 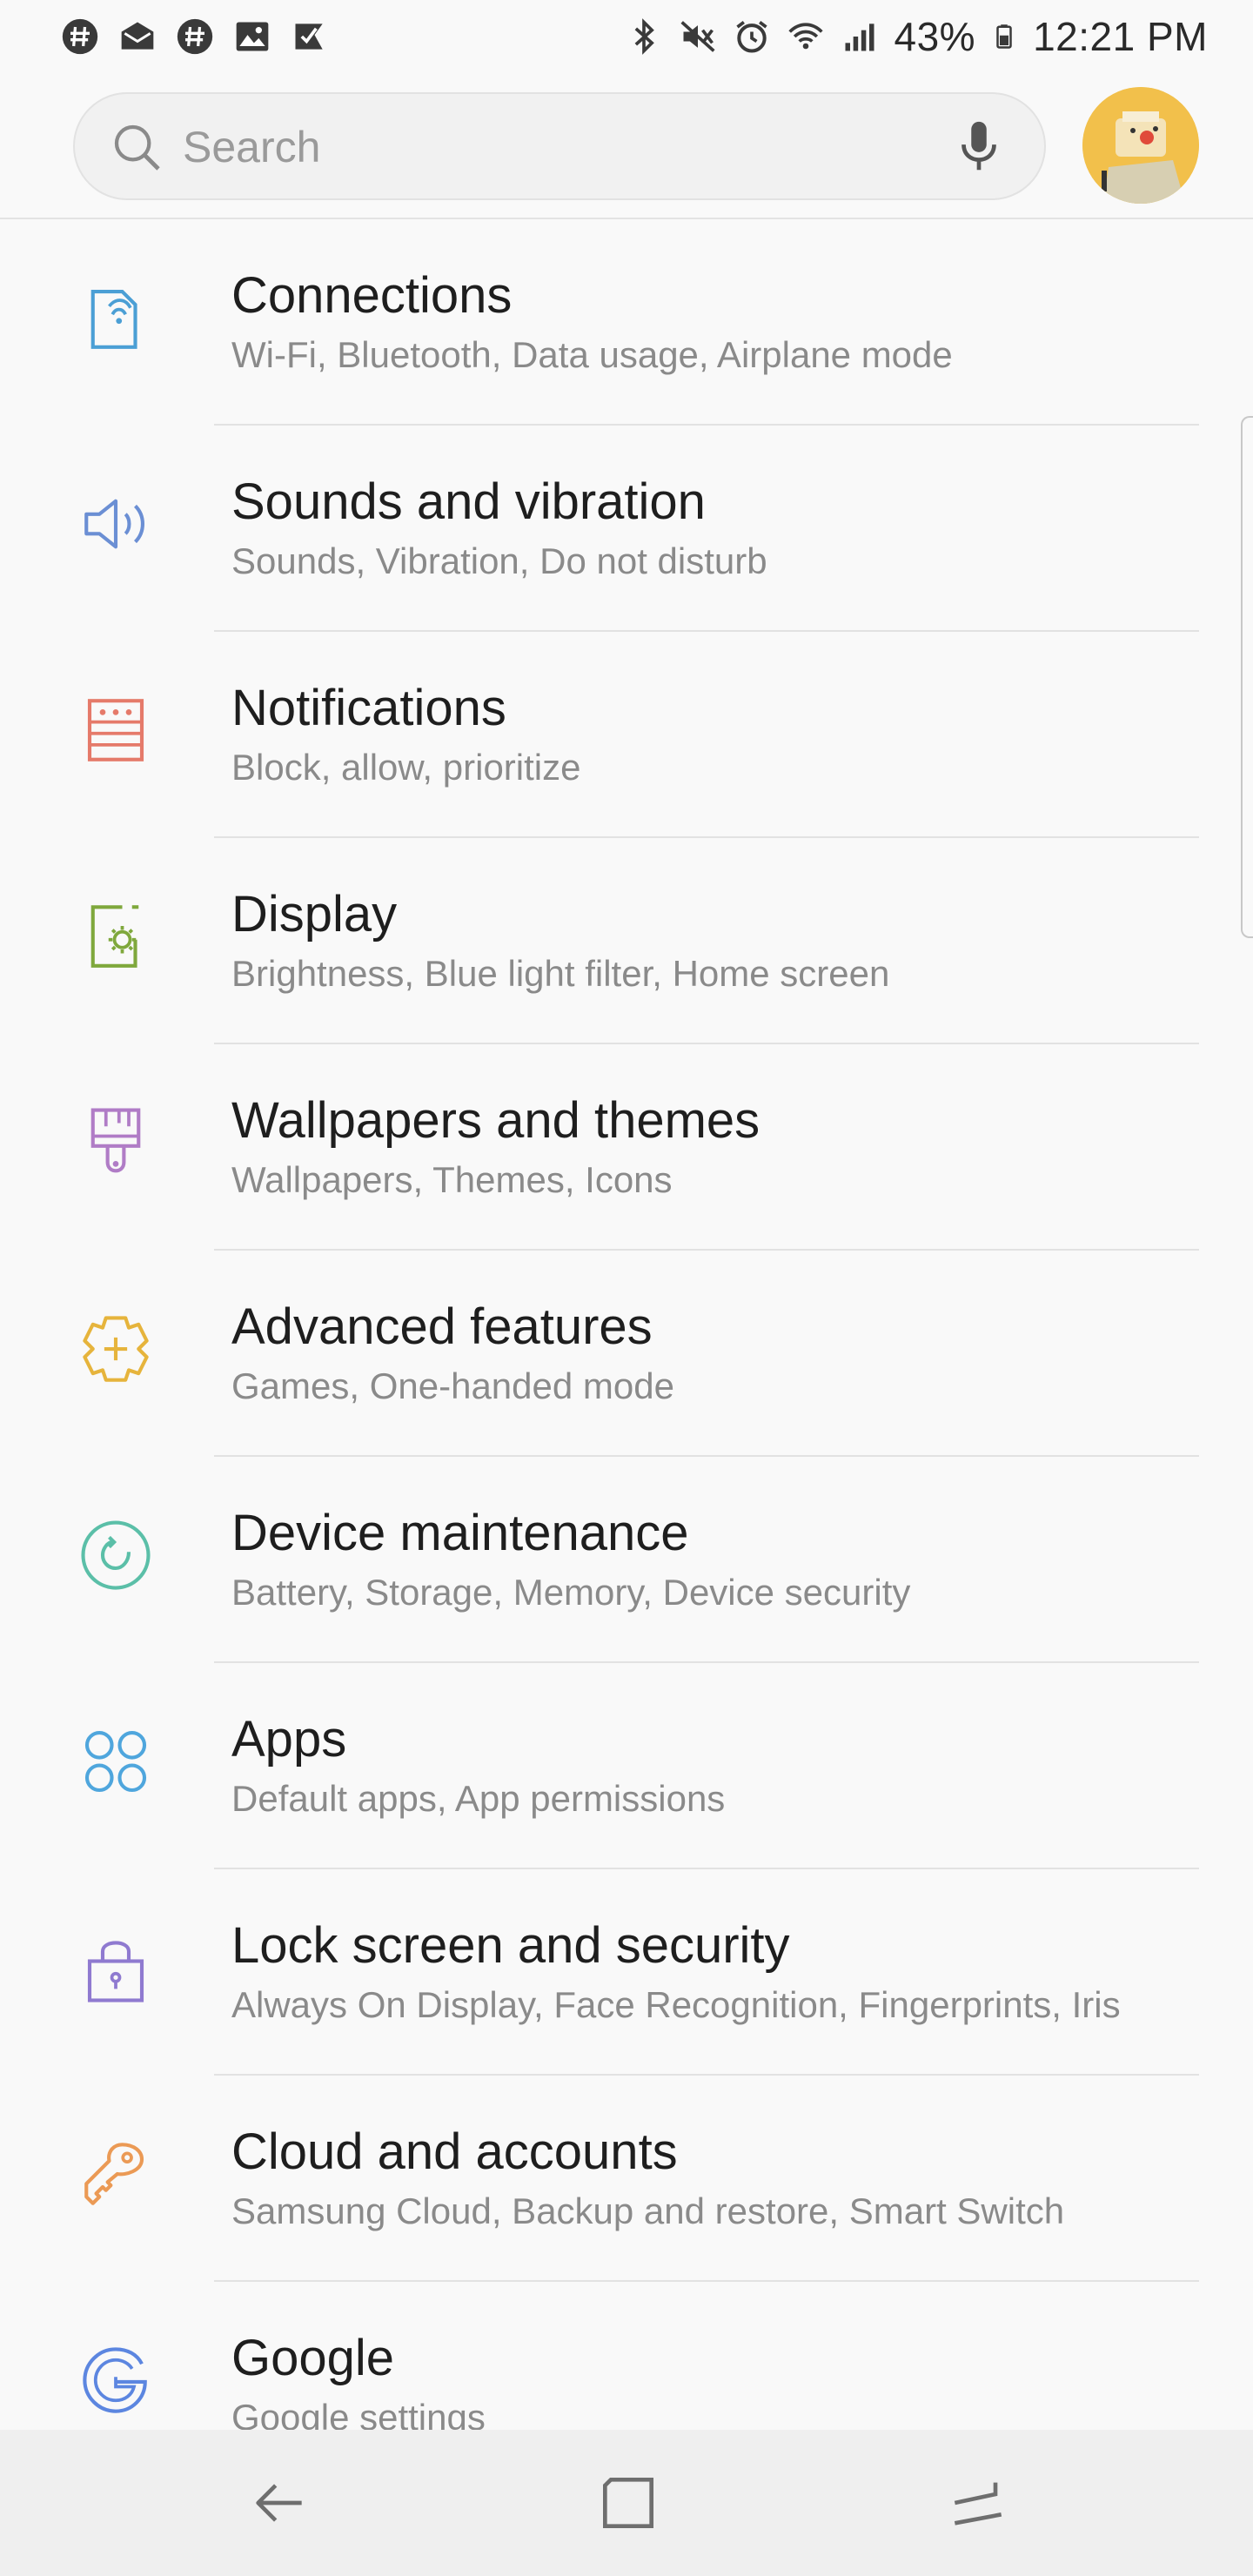 I want to click on status-bar: 43% 12:21 PM, so click(x=626, y=37).